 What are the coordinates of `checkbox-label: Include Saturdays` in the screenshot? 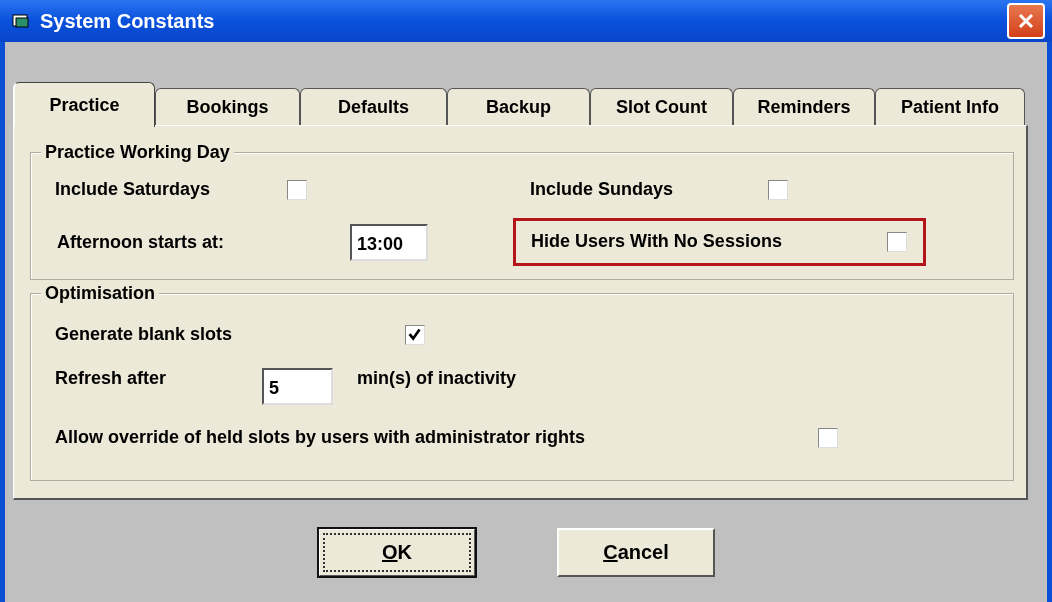 It's located at (133, 189).